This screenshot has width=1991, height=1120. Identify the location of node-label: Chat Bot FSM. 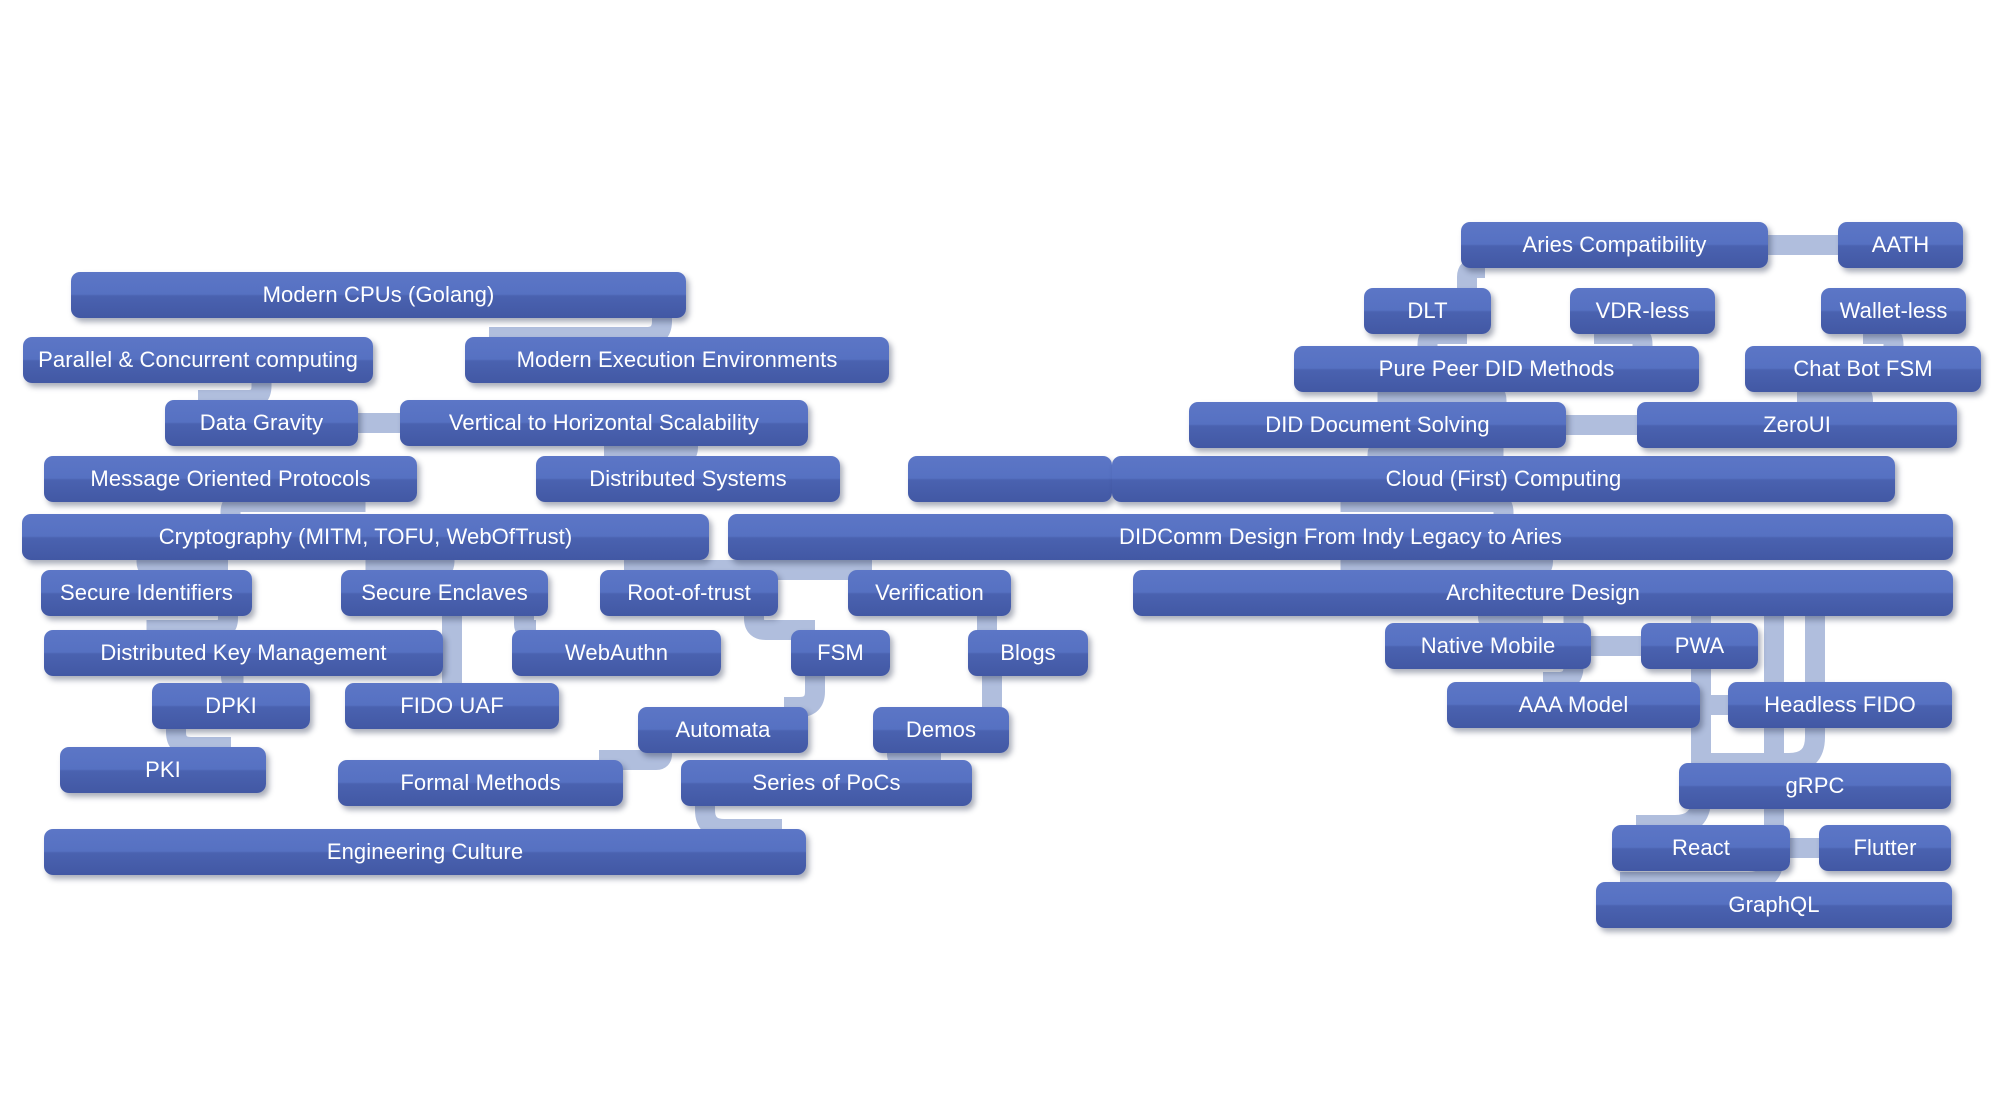
(1863, 368).